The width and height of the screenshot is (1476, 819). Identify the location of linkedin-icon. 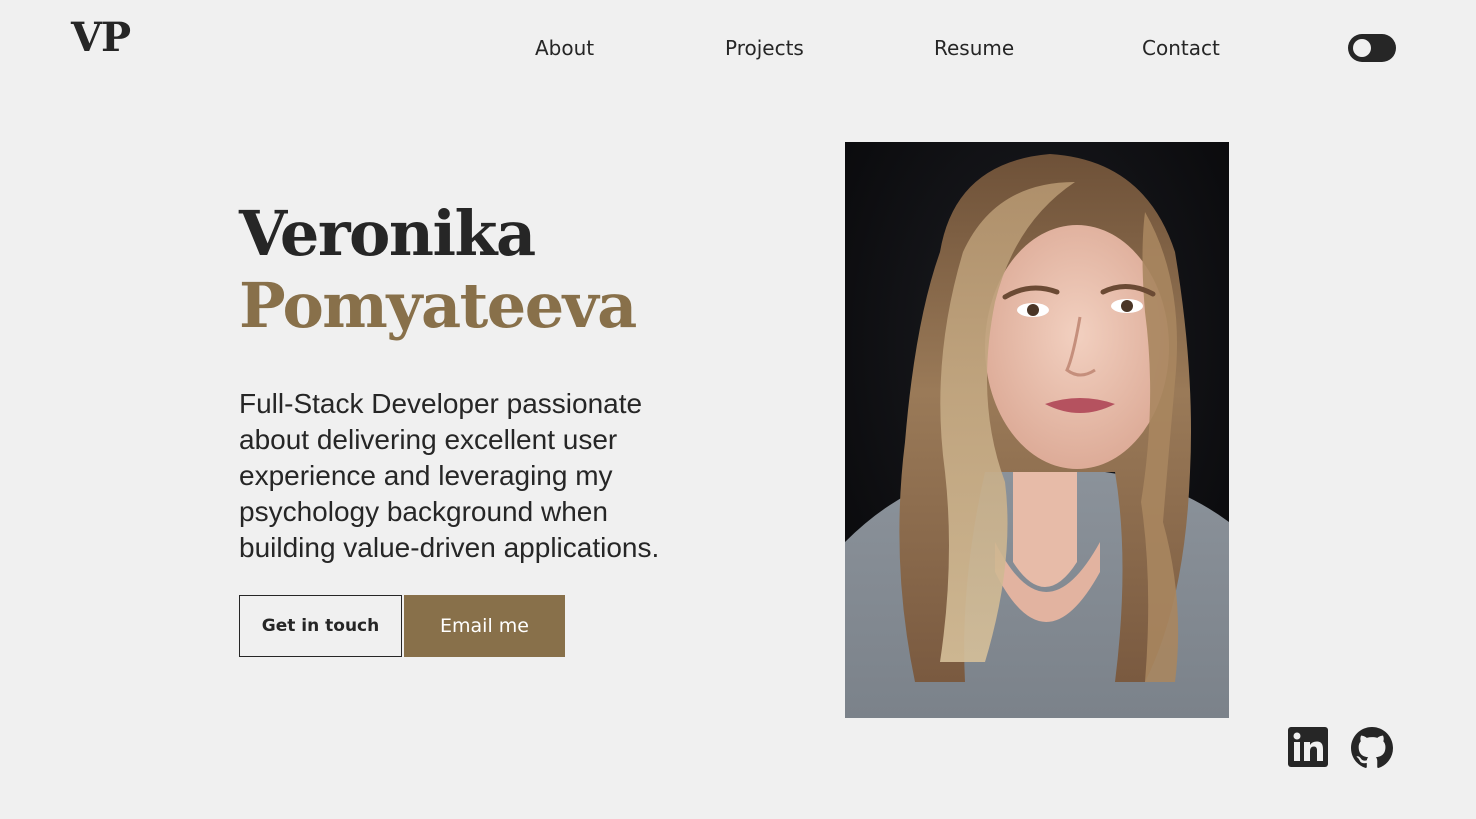
(1308, 747).